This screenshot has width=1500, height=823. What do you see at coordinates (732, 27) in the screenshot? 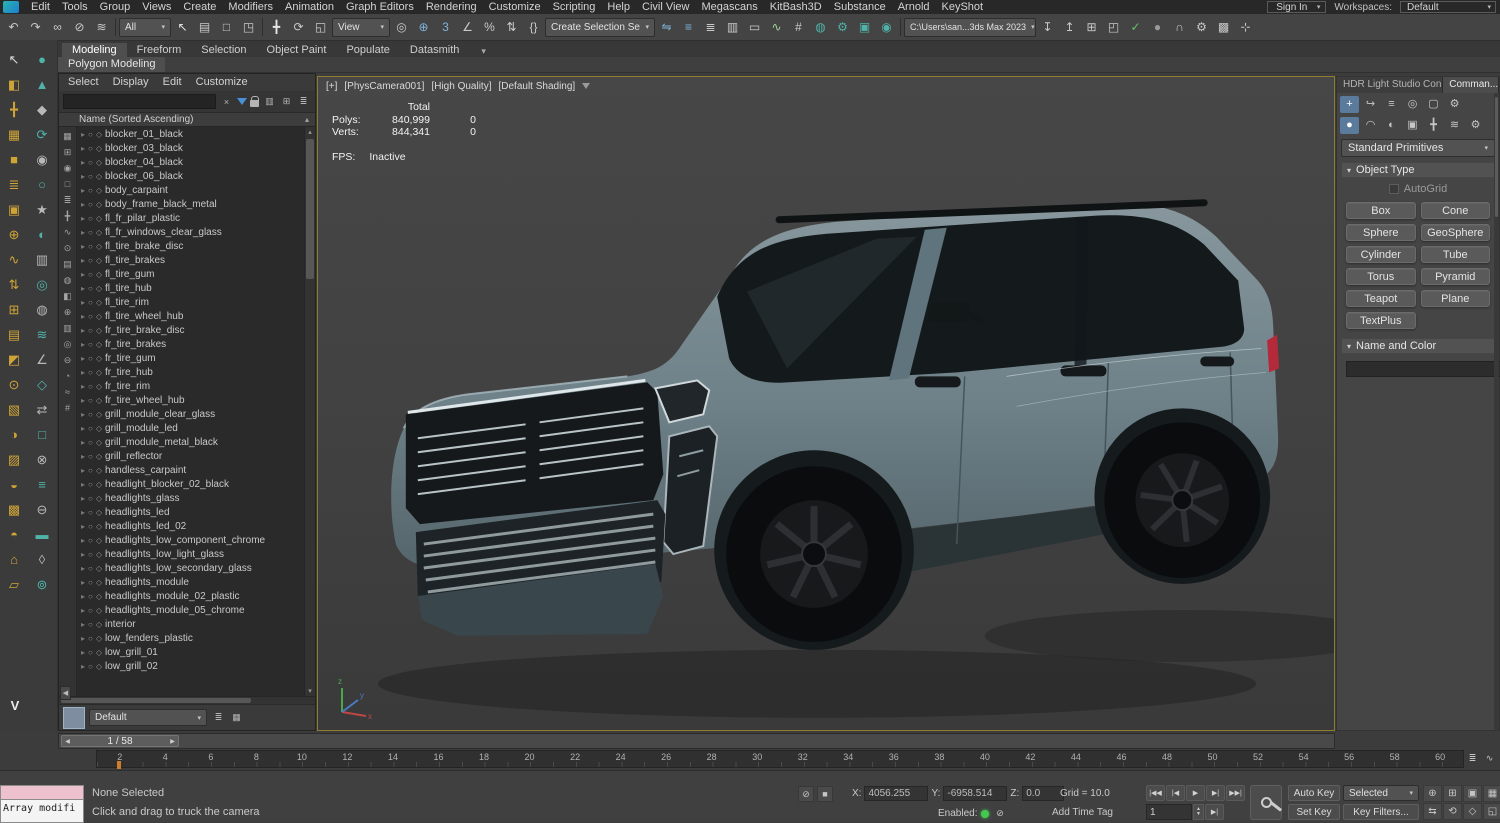
I see `toggle-layer-explorer-icon: ▥` at bounding box center [732, 27].